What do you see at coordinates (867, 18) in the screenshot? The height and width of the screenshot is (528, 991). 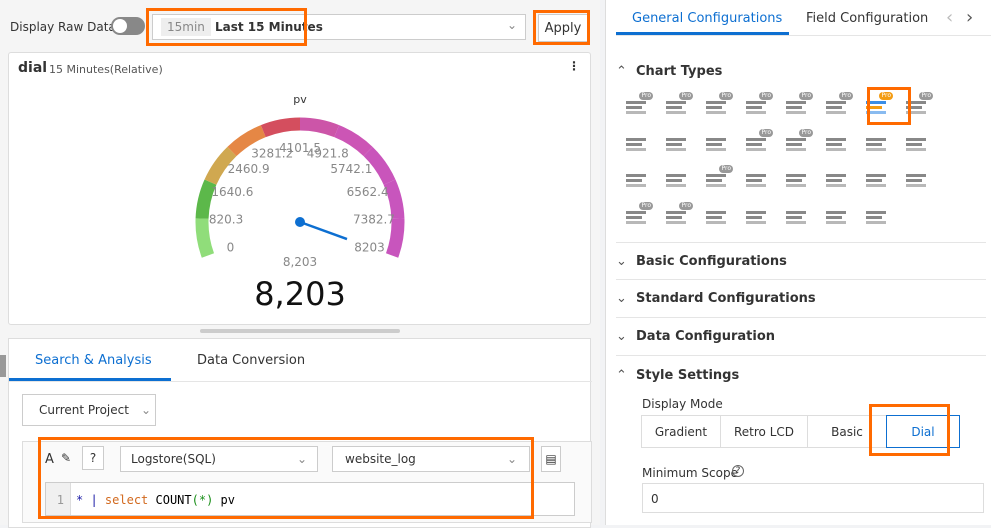 I see `tab-field-configuration: Field Configuration` at bounding box center [867, 18].